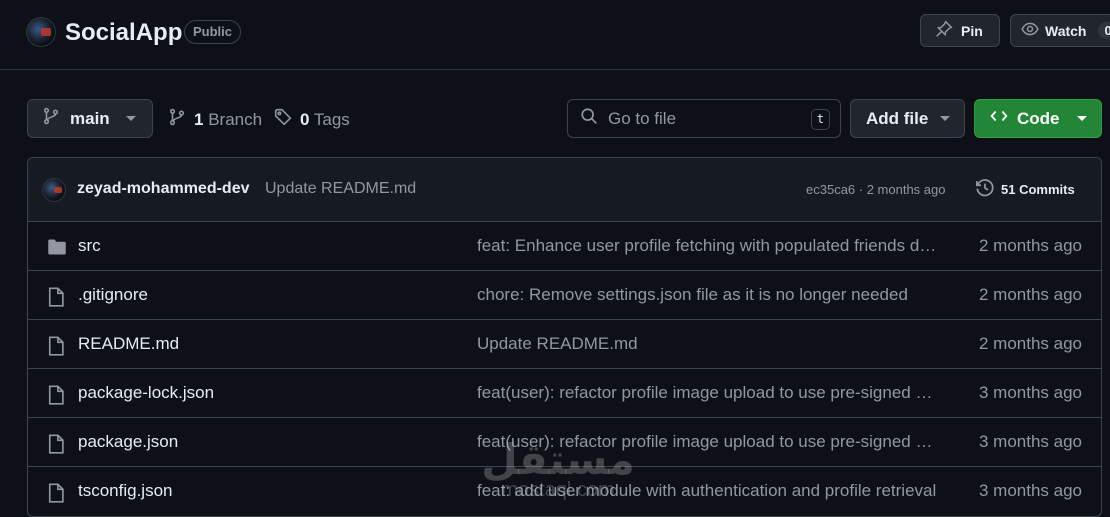 Image resolution: width=1110 pixels, height=517 pixels. Describe the element at coordinates (555, 35) in the screenshot. I see `repo-header: SocialApp Public Pin Watch 0` at that location.